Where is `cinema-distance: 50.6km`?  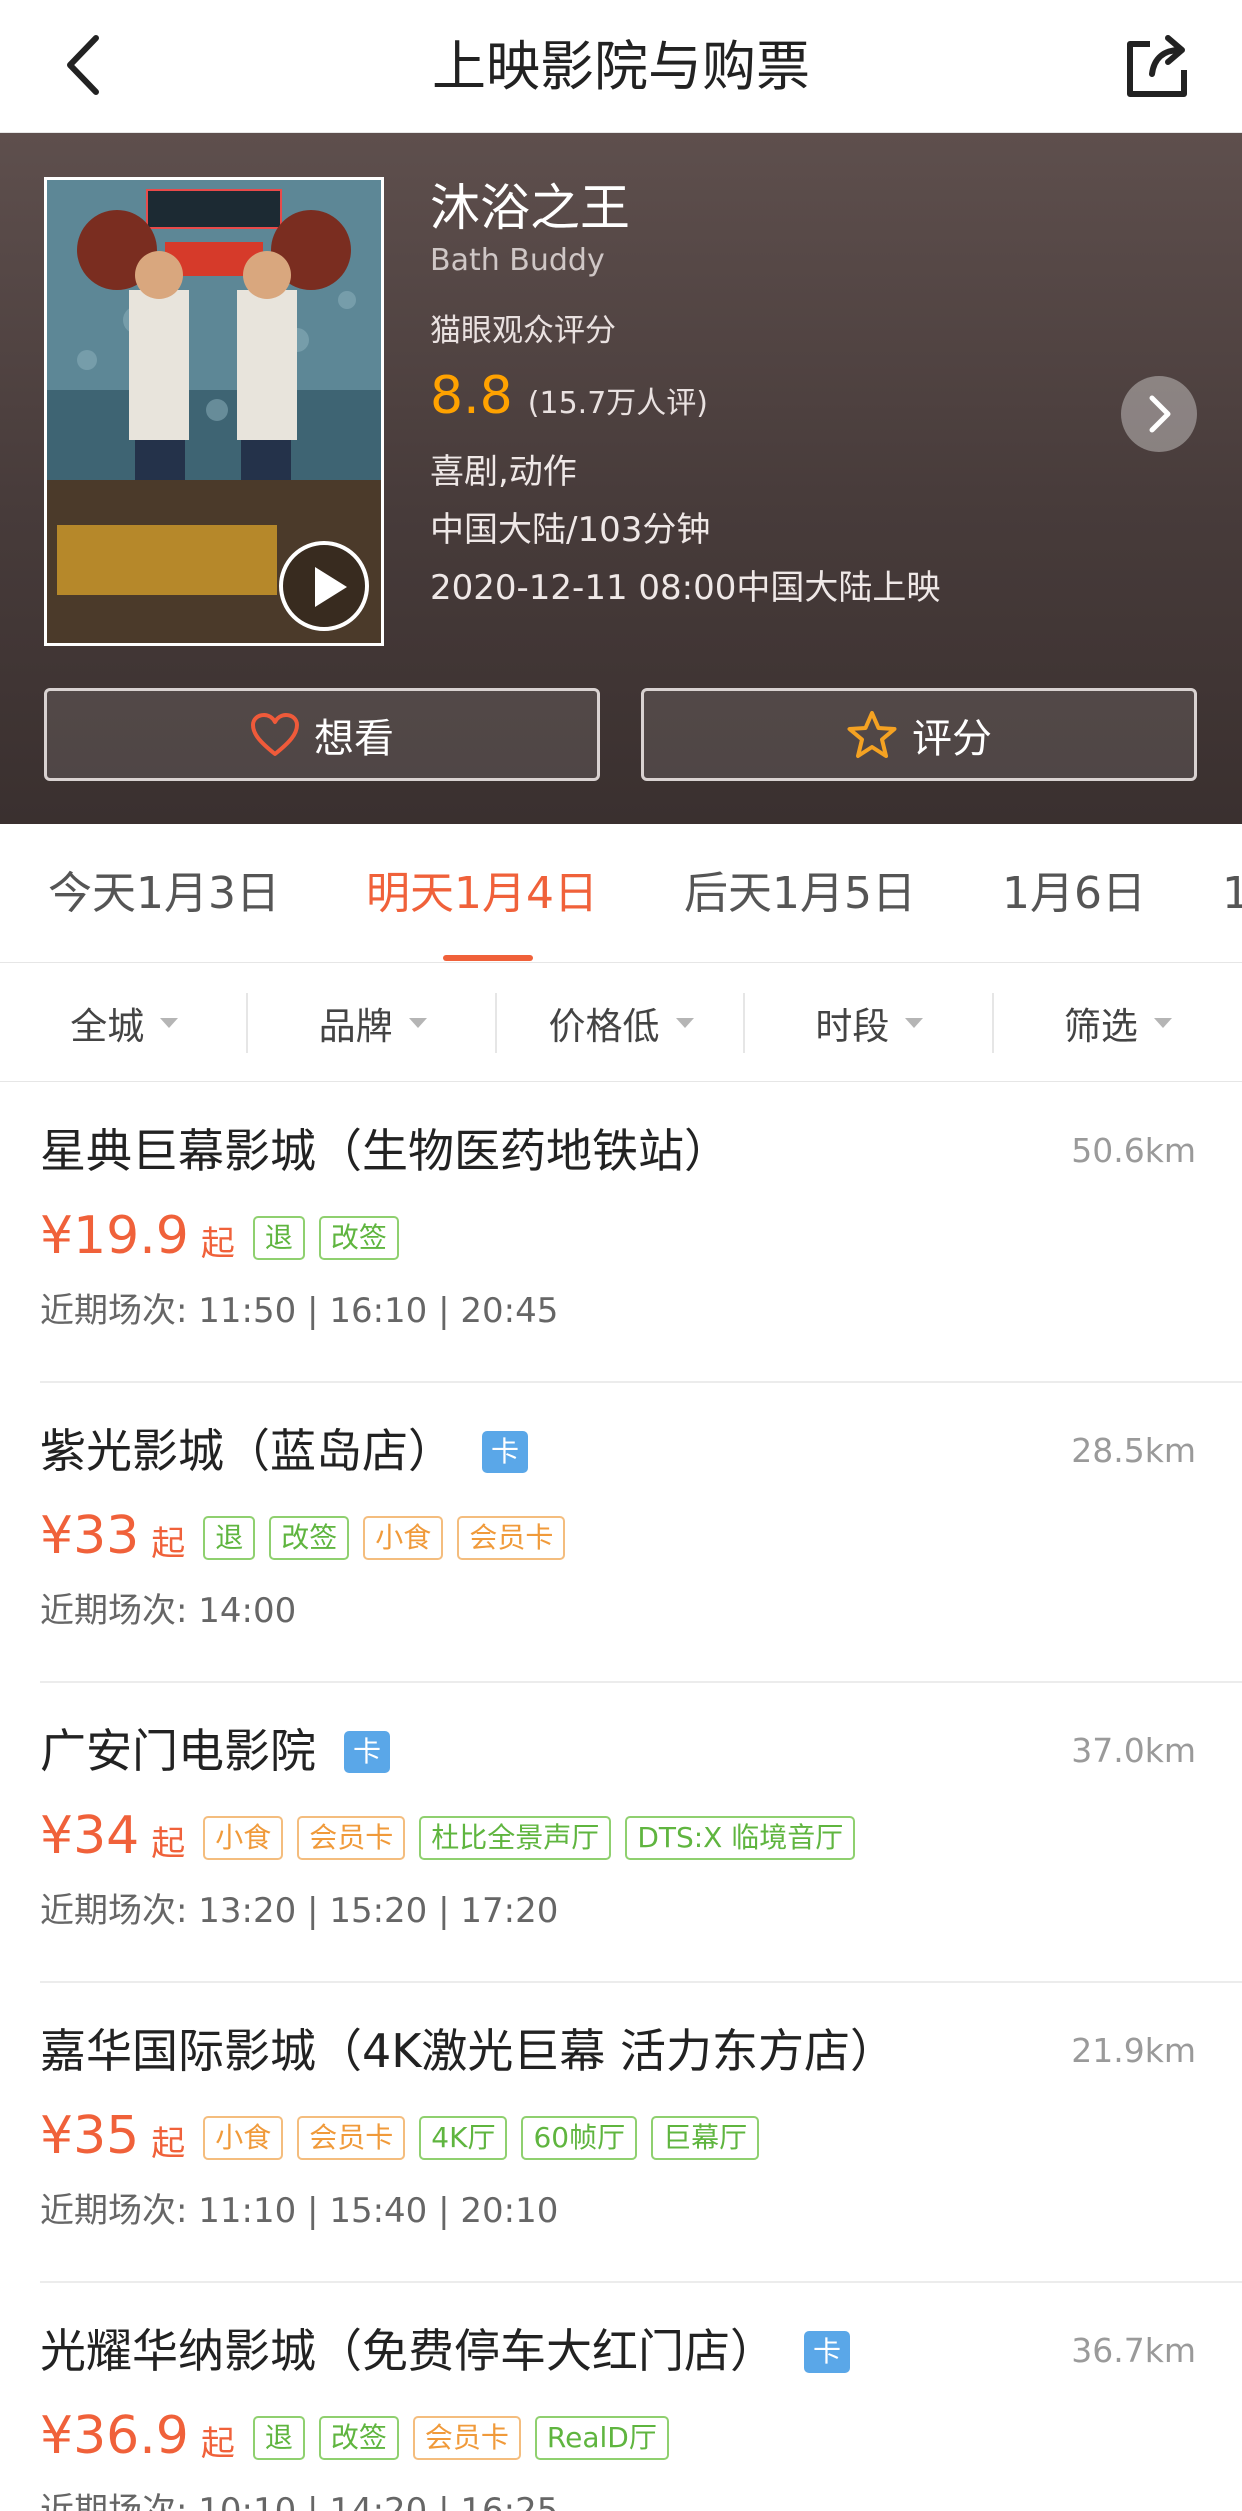 cinema-distance: 50.6km is located at coordinates (1133, 1150).